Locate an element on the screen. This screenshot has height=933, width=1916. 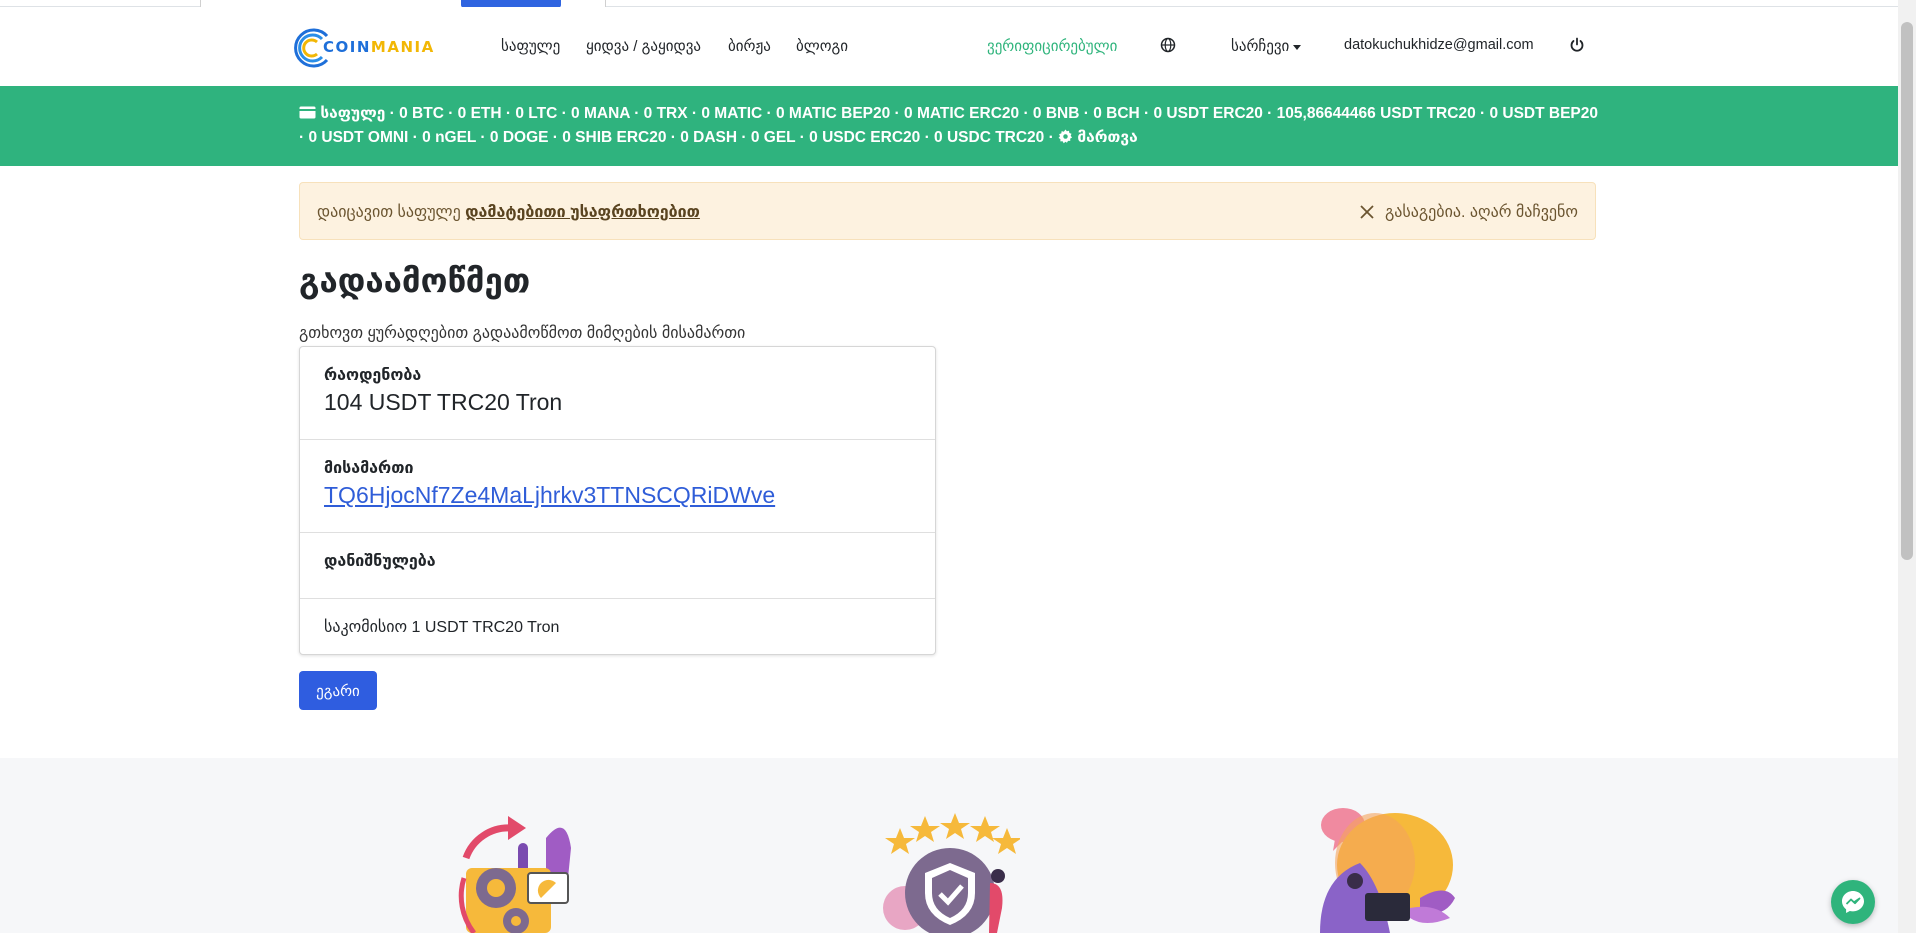
scrollbar-thumb is located at coordinates (1907, 291).